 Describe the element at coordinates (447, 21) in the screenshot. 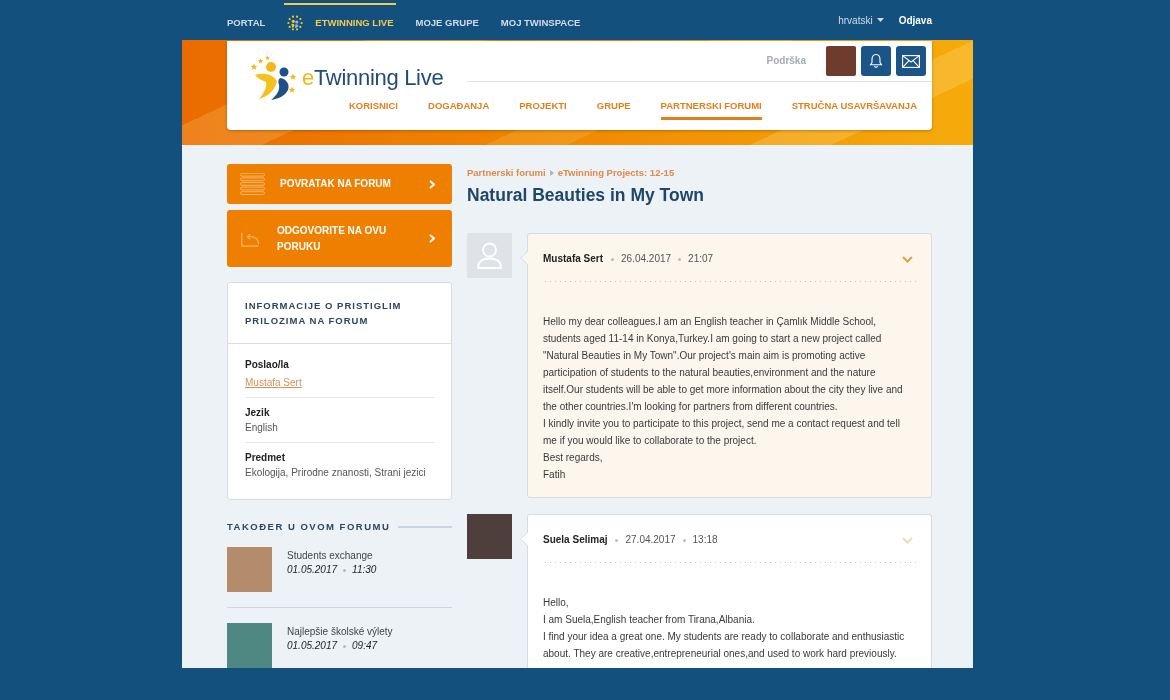

I see `nav-link: MOJE GRUPE` at that location.